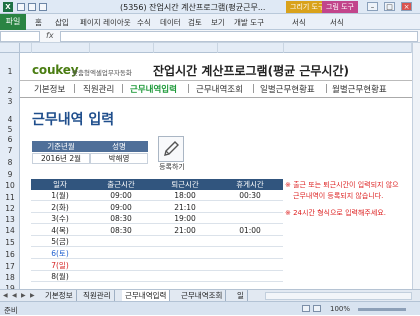 This screenshot has height=316, width=420. Describe the element at coordinates (10, 254) in the screenshot. I see `row-number: 16` at that location.